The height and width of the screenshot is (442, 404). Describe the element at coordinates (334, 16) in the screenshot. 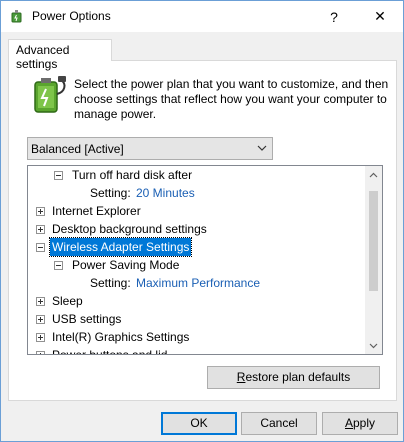

I see `help-button: ?` at that location.